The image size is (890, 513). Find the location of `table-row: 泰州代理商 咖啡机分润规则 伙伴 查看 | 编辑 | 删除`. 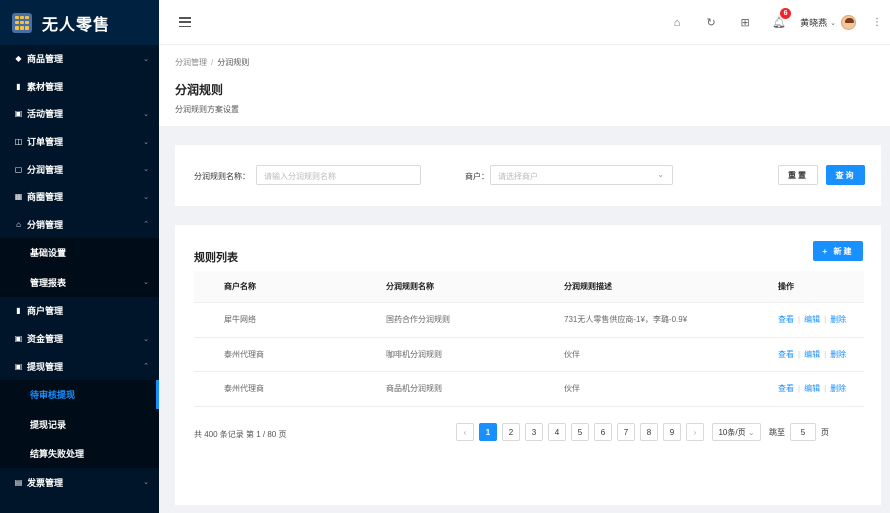

table-row: 泰州代理商 咖啡机分润规则 伙伴 查看 | 编辑 | 删除 is located at coordinates (529, 355).